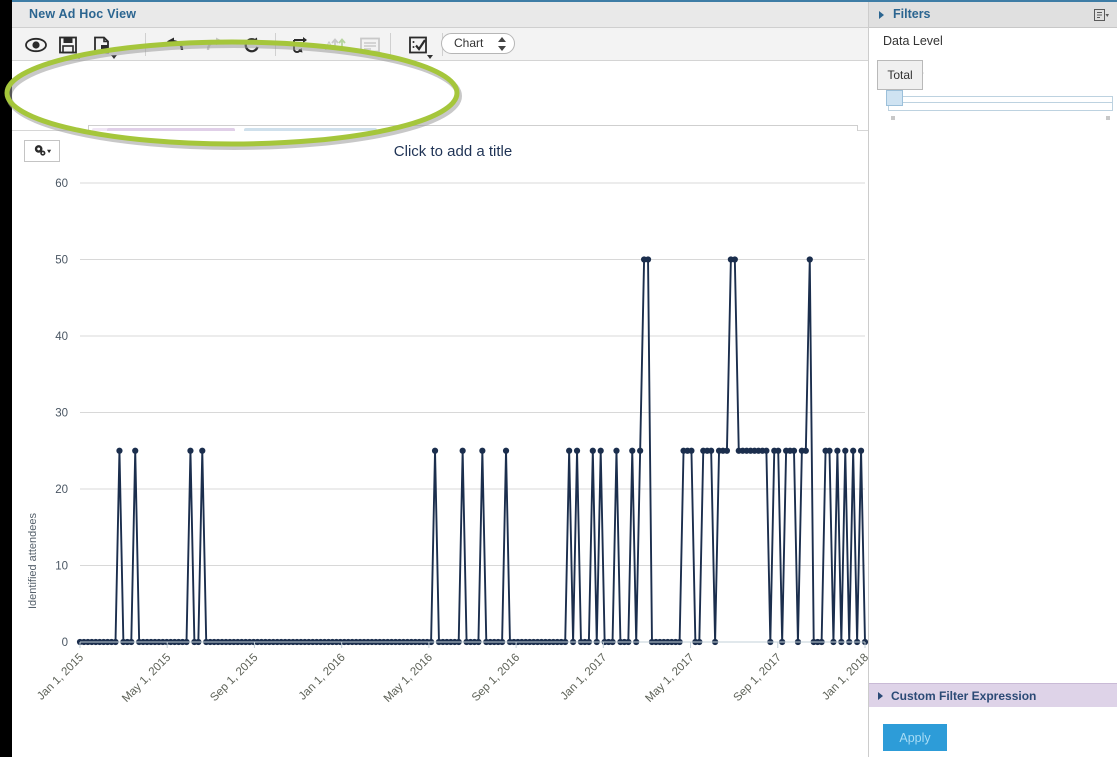 The image size is (1117, 757). Describe the element at coordinates (880, 696) in the screenshot. I see `expand-triangle-icon` at that location.